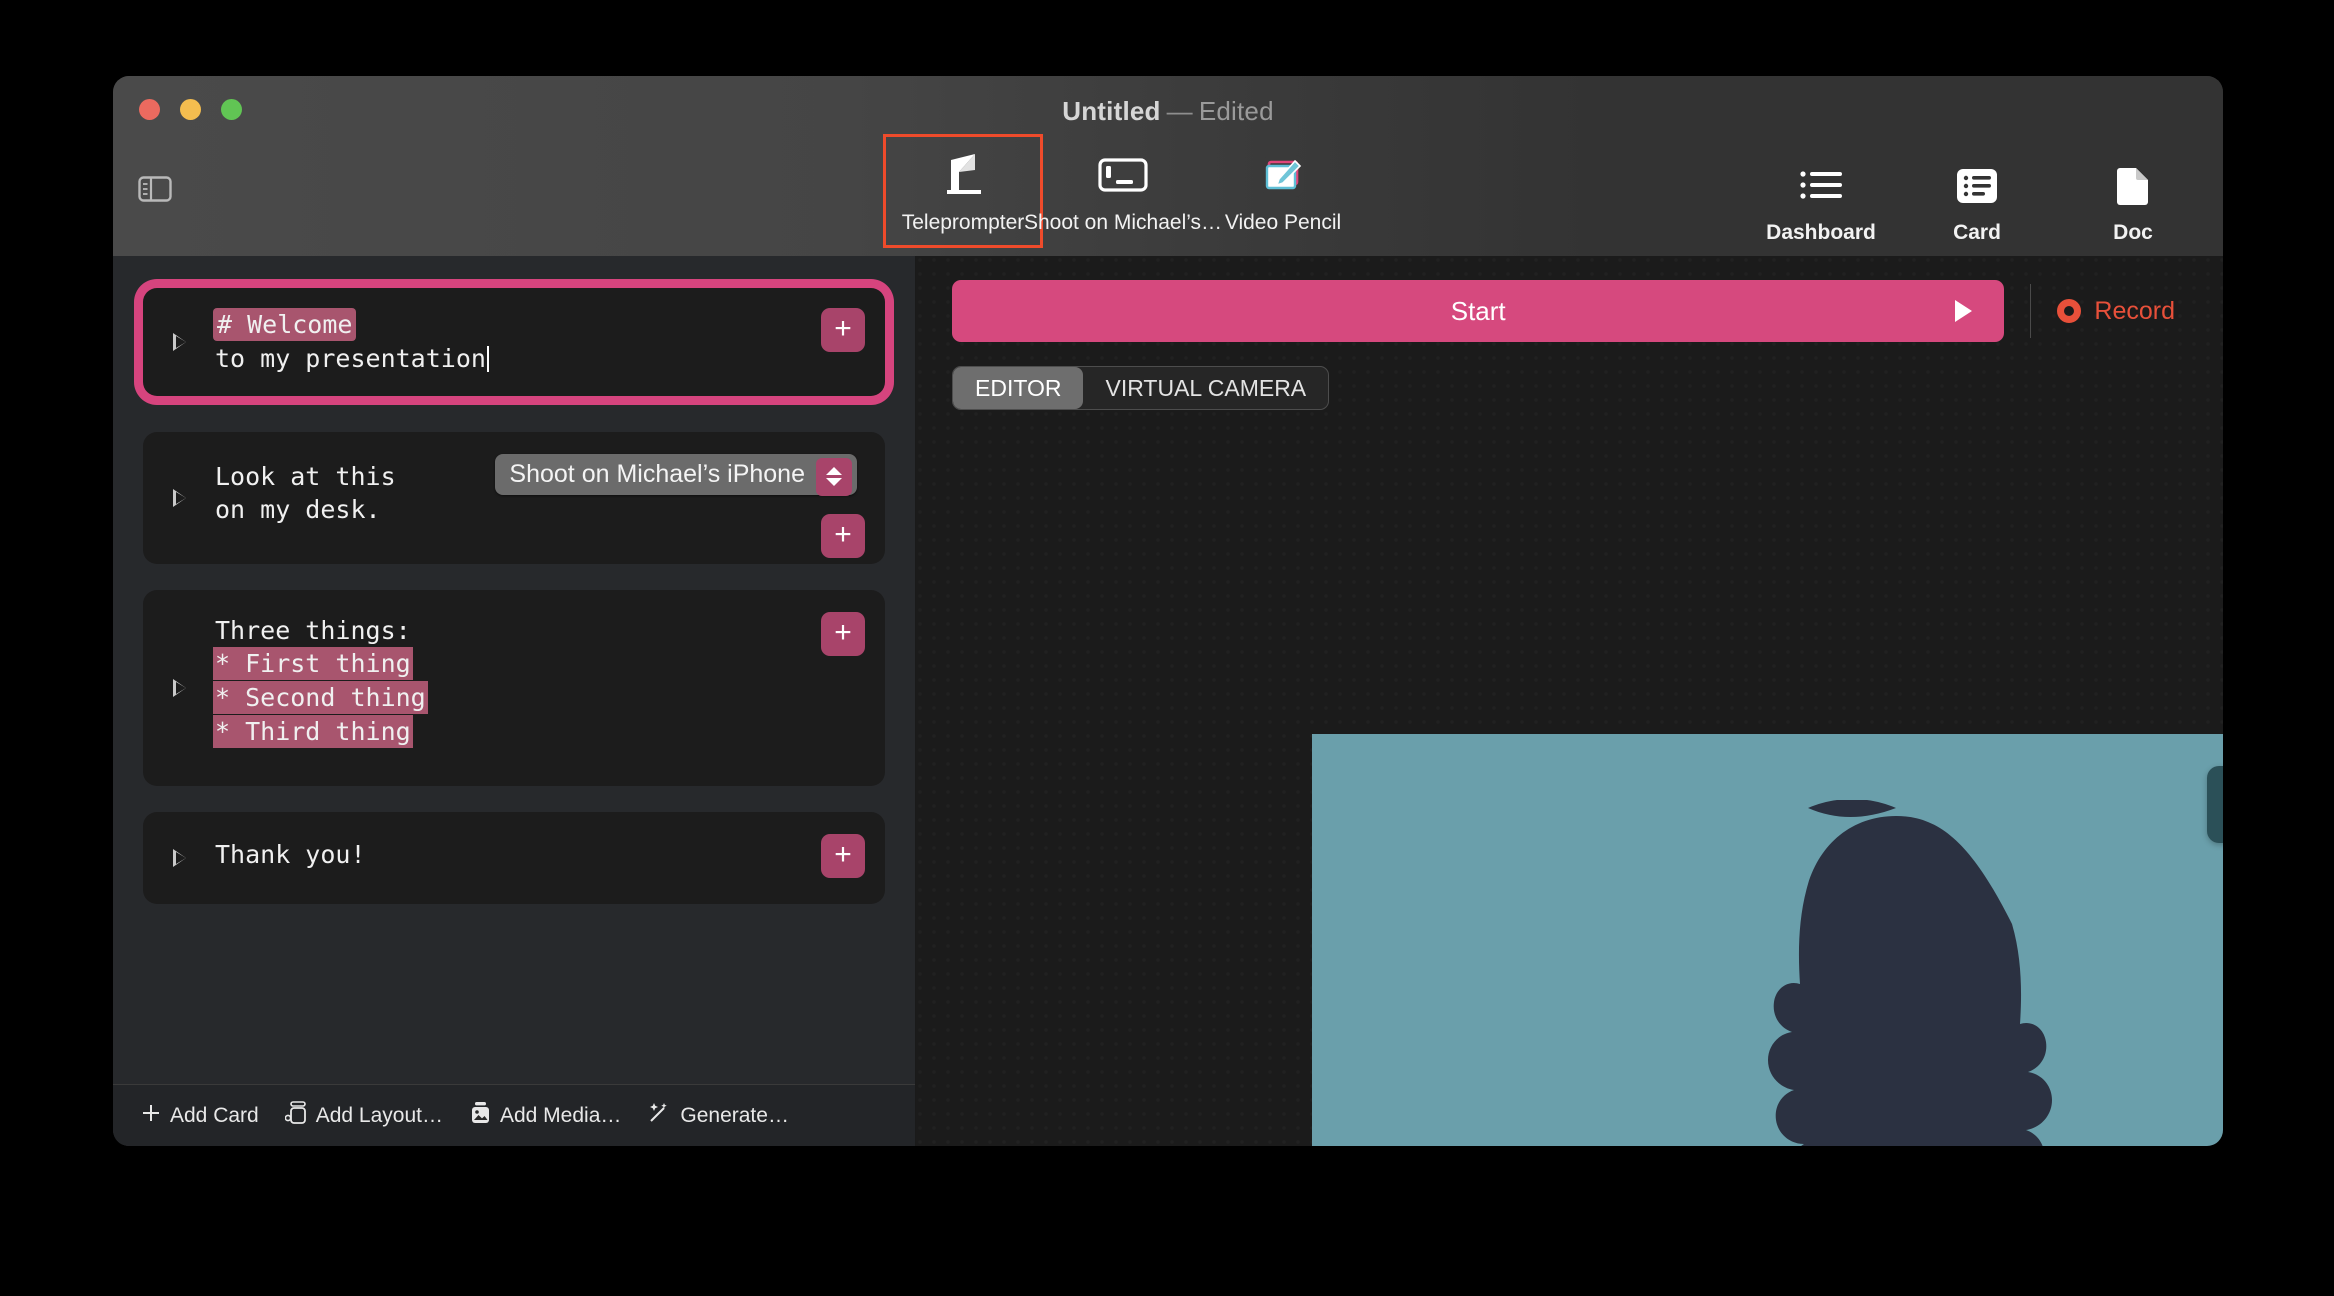  I want to click on card-bullet: * Third thing, so click(313, 731).